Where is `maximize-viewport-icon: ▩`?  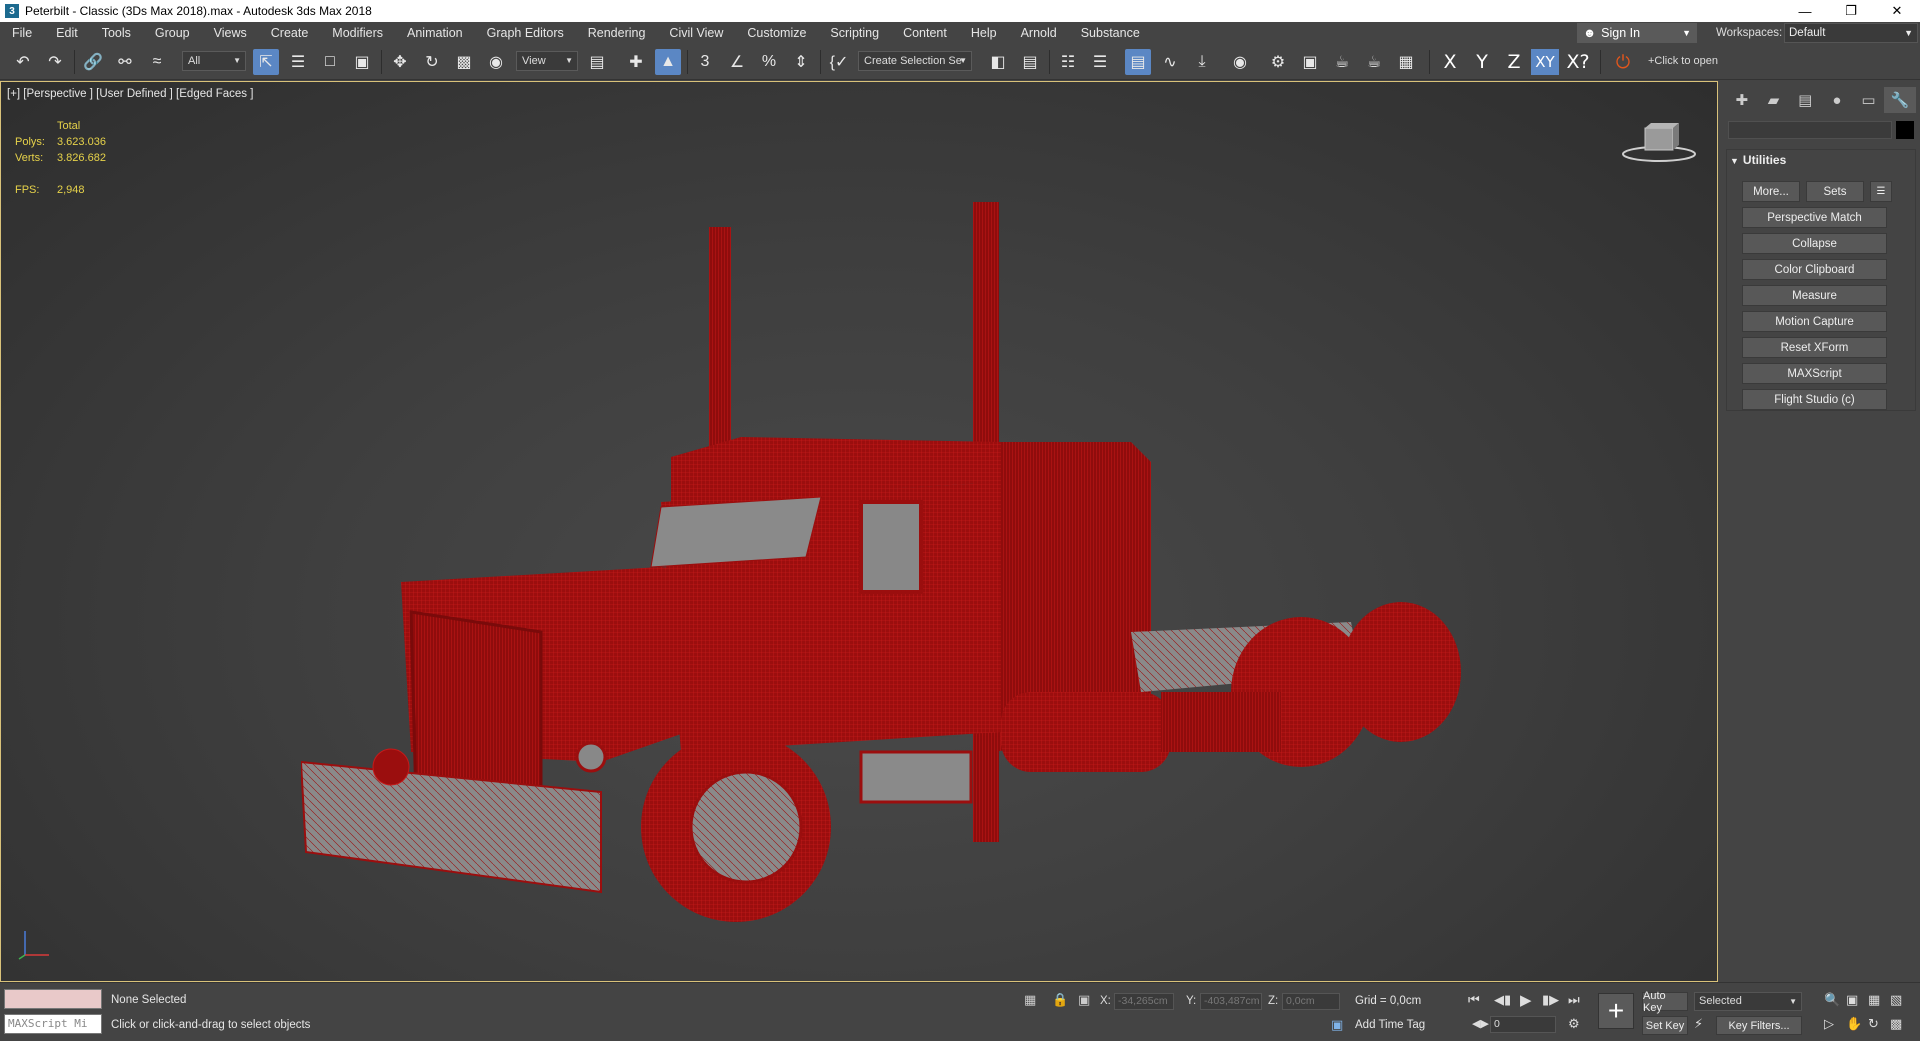 maximize-viewport-icon: ▩ is located at coordinates (1896, 1024).